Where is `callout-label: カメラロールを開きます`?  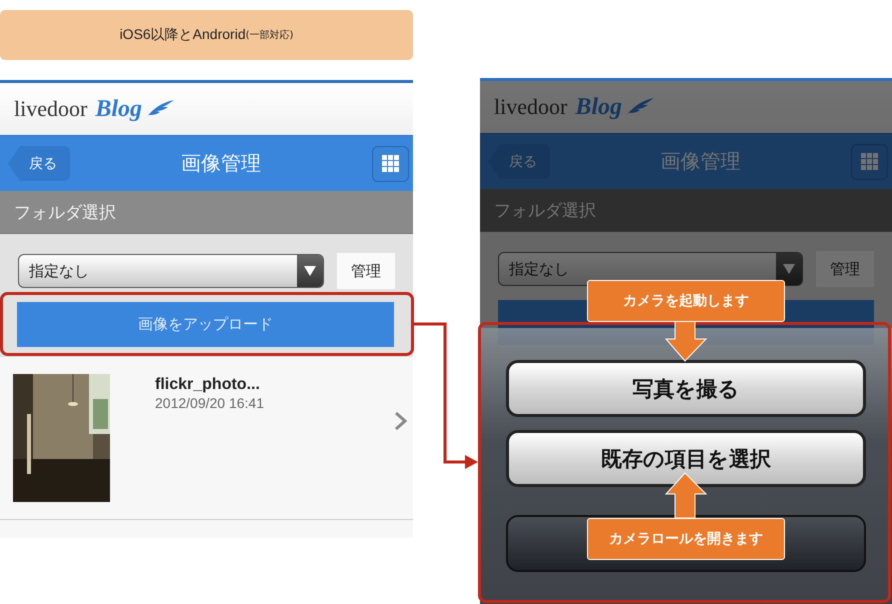
callout-label: カメラロールを開きます is located at coordinates (686, 539).